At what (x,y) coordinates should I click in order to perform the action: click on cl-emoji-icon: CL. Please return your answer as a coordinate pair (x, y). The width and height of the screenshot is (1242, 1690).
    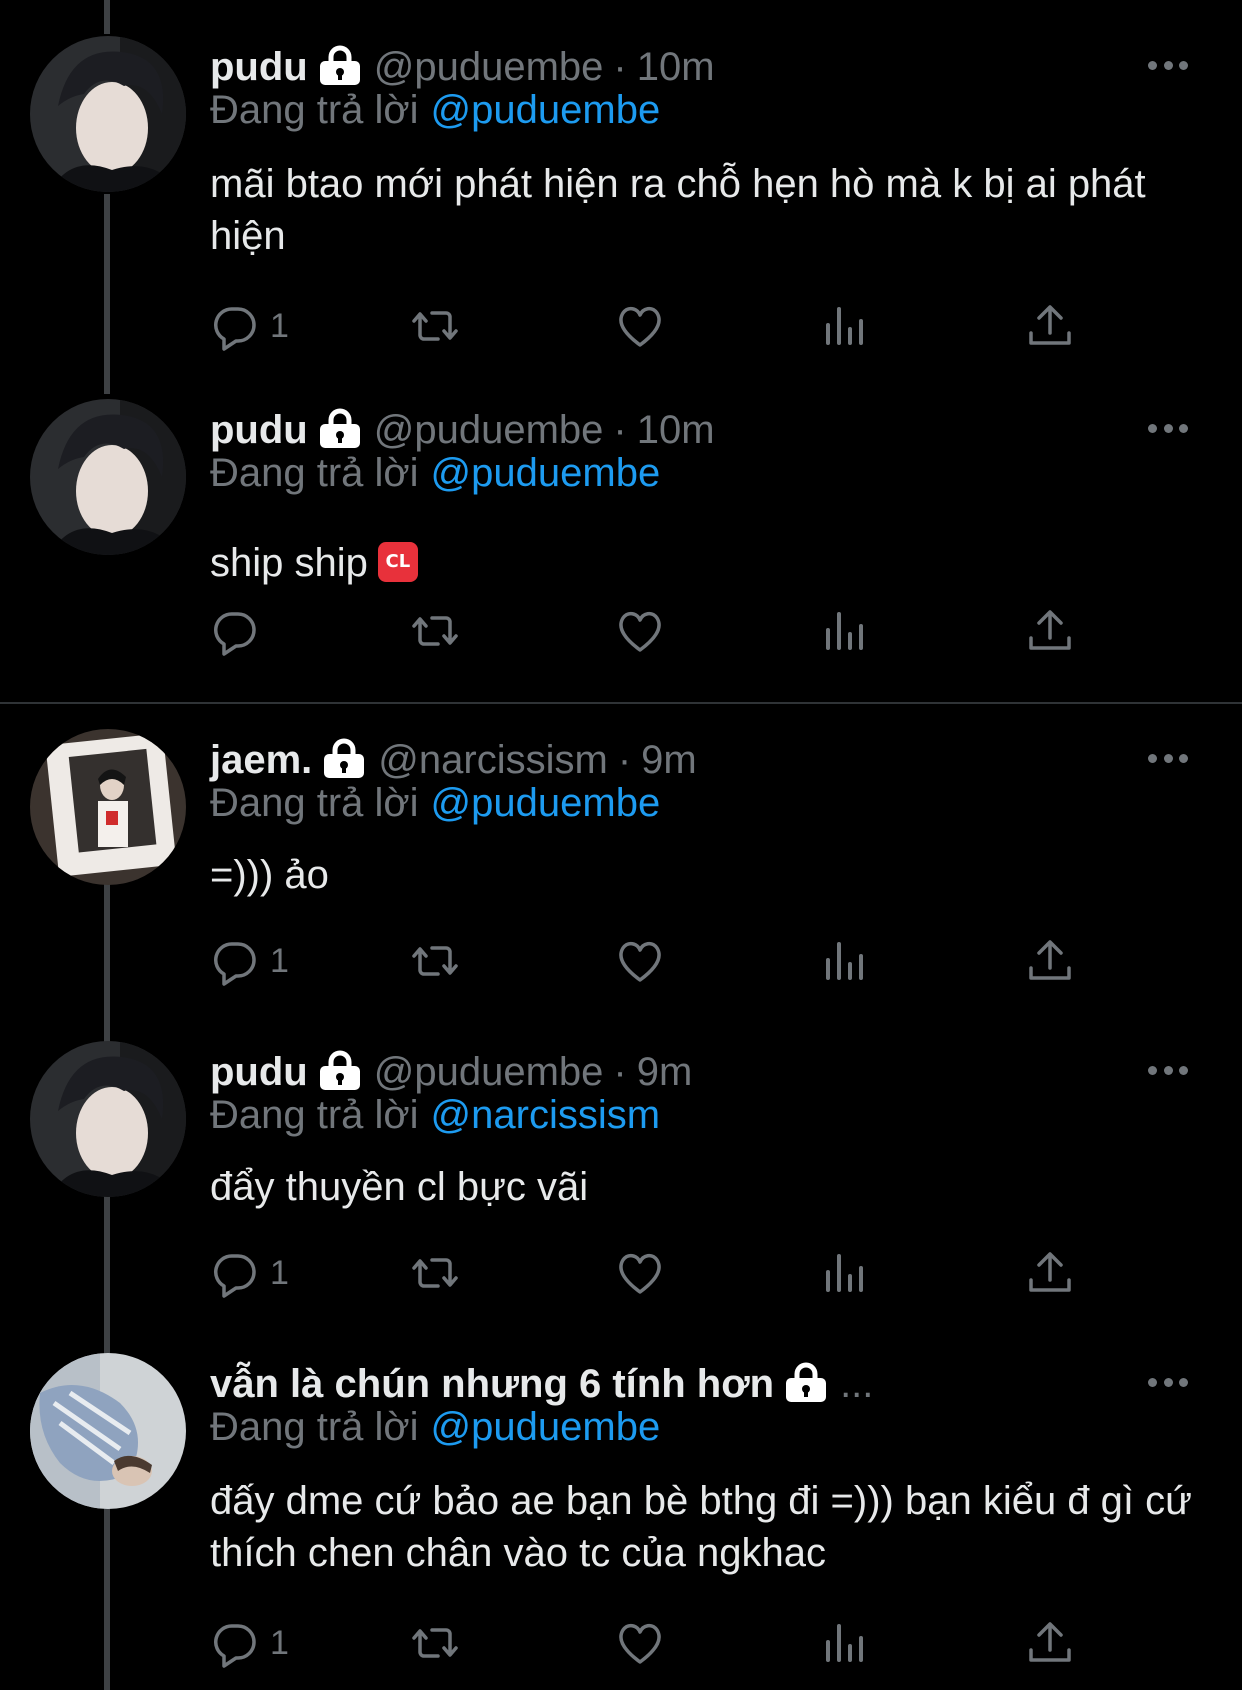
    Looking at the image, I should click on (397, 562).